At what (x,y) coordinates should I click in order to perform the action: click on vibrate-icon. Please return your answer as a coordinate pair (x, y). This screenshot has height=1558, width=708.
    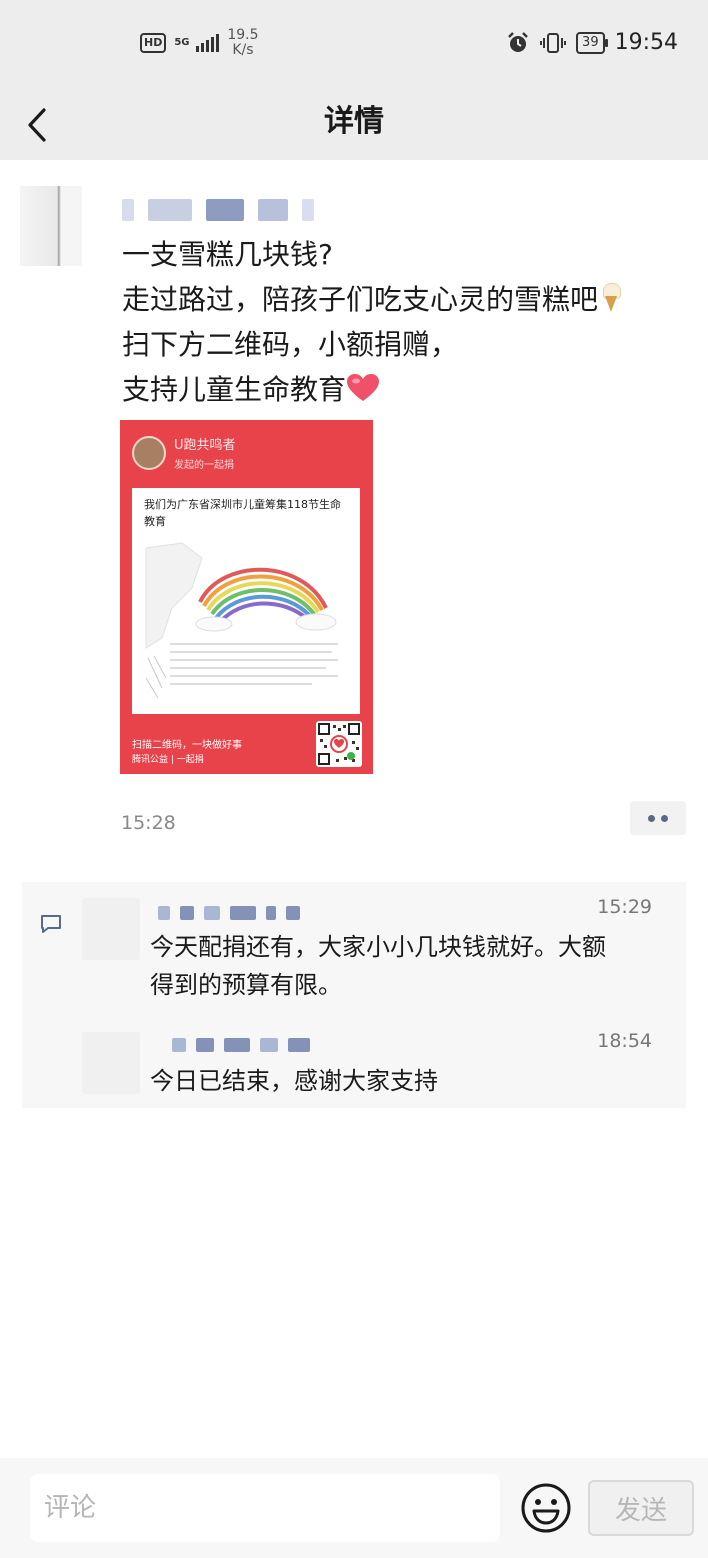
    Looking at the image, I should click on (553, 42).